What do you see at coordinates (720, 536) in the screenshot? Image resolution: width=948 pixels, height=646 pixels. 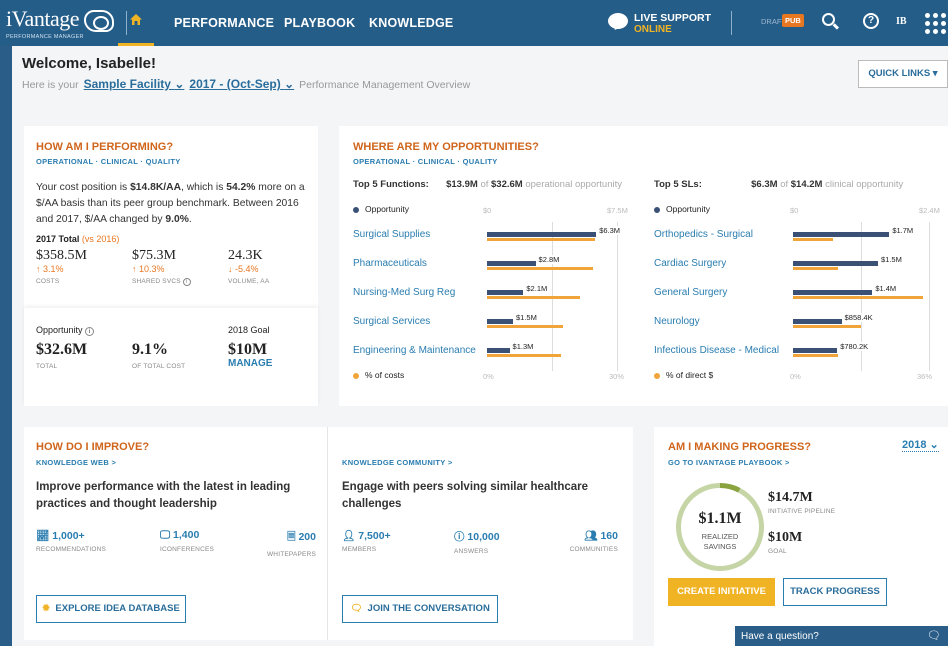 I see `ring-label-line: REALIZED` at bounding box center [720, 536].